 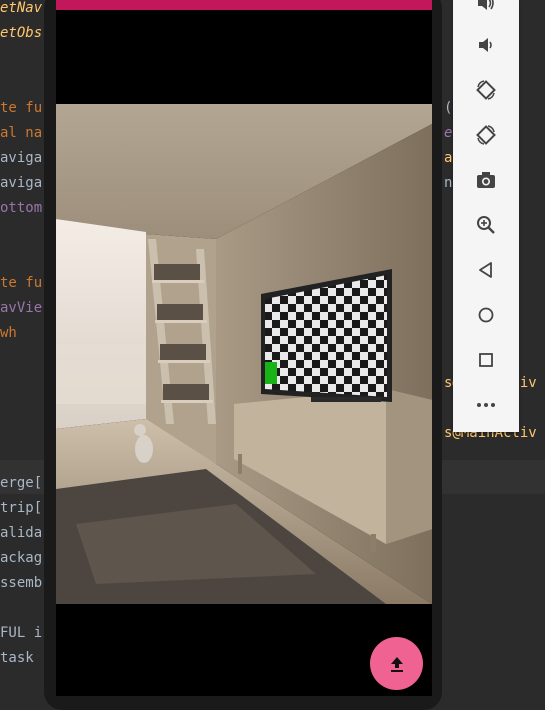 I want to click on code-line: FUL i, so click(x=21, y=633).